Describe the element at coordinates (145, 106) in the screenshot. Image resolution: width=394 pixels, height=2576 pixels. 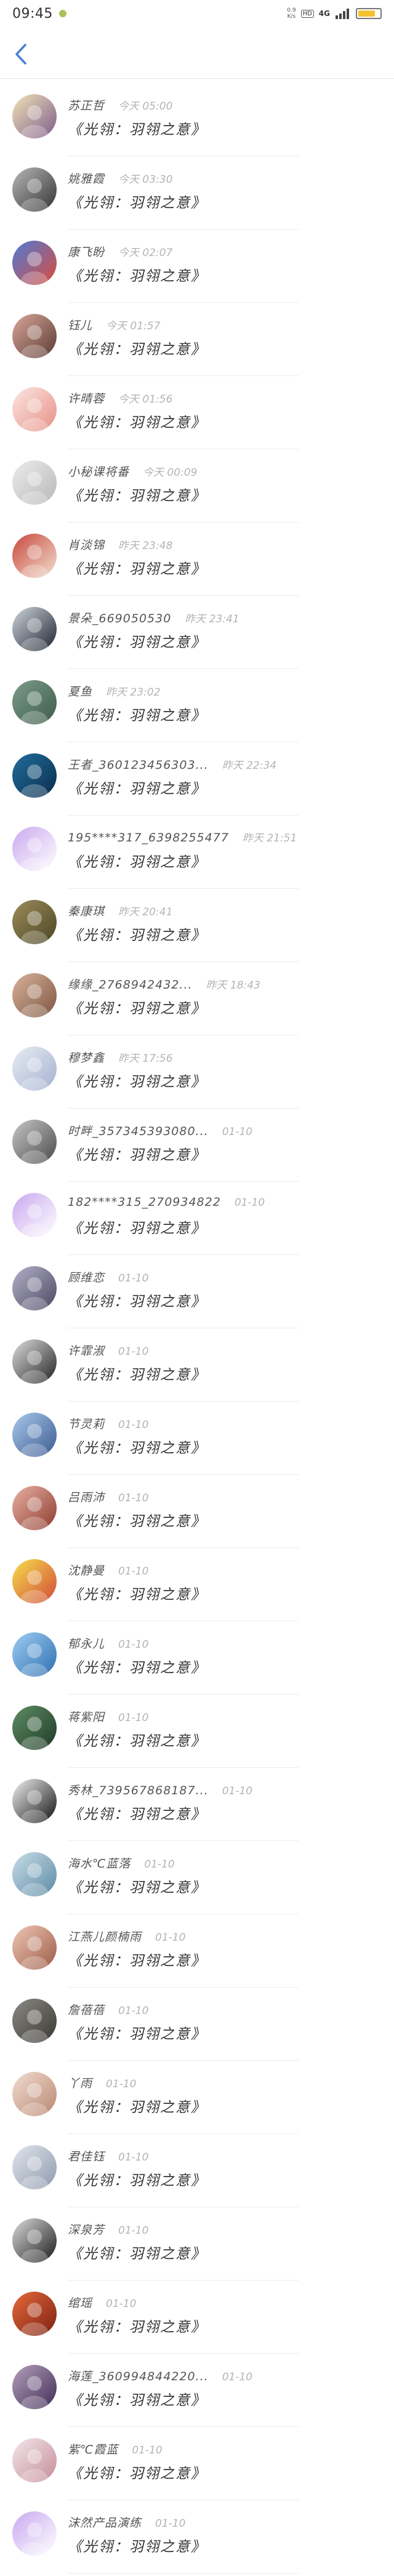
I see `message-time: 今天 05:00` at that location.